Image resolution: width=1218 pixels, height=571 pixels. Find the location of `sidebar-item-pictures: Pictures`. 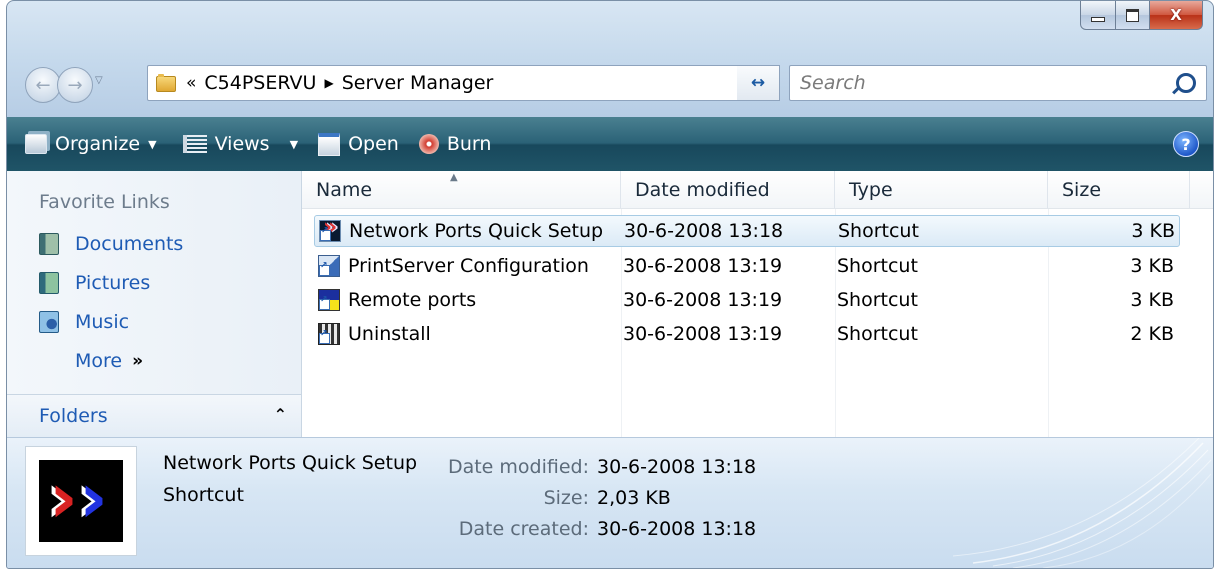

sidebar-item-pictures: Pictures is located at coordinates (94, 283).